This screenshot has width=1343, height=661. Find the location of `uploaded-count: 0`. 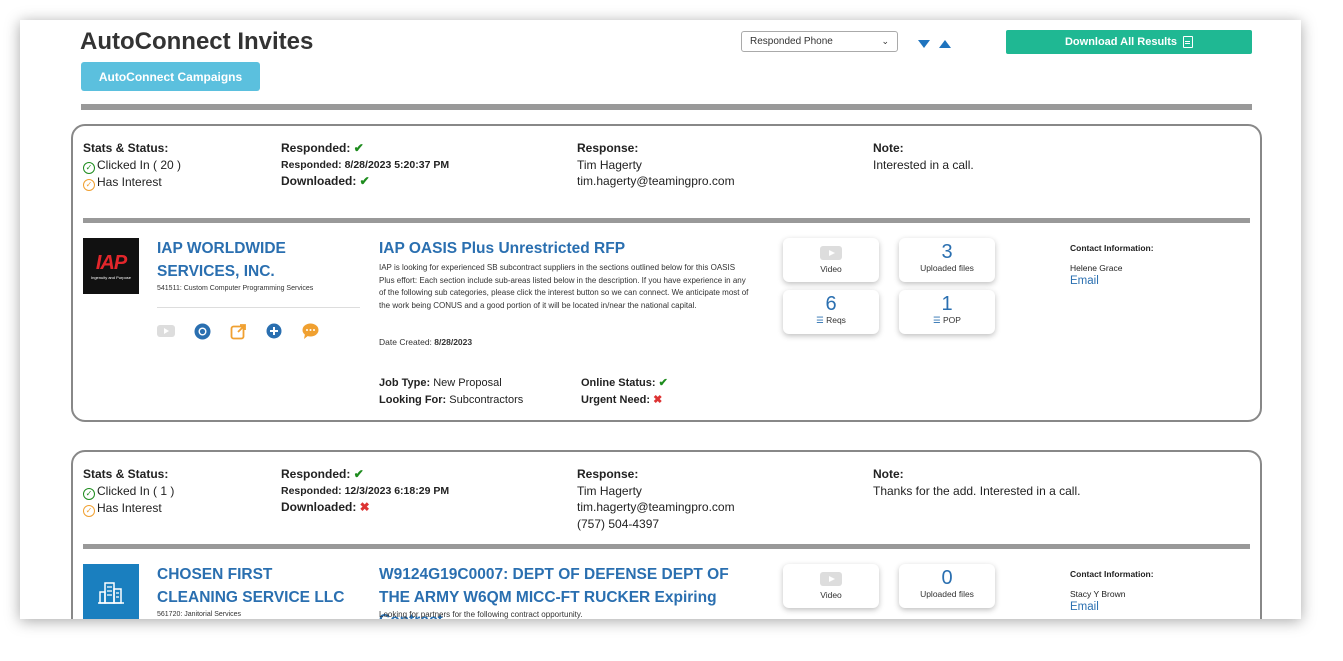

uploaded-count: 0 is located at coordinates (947, 578).